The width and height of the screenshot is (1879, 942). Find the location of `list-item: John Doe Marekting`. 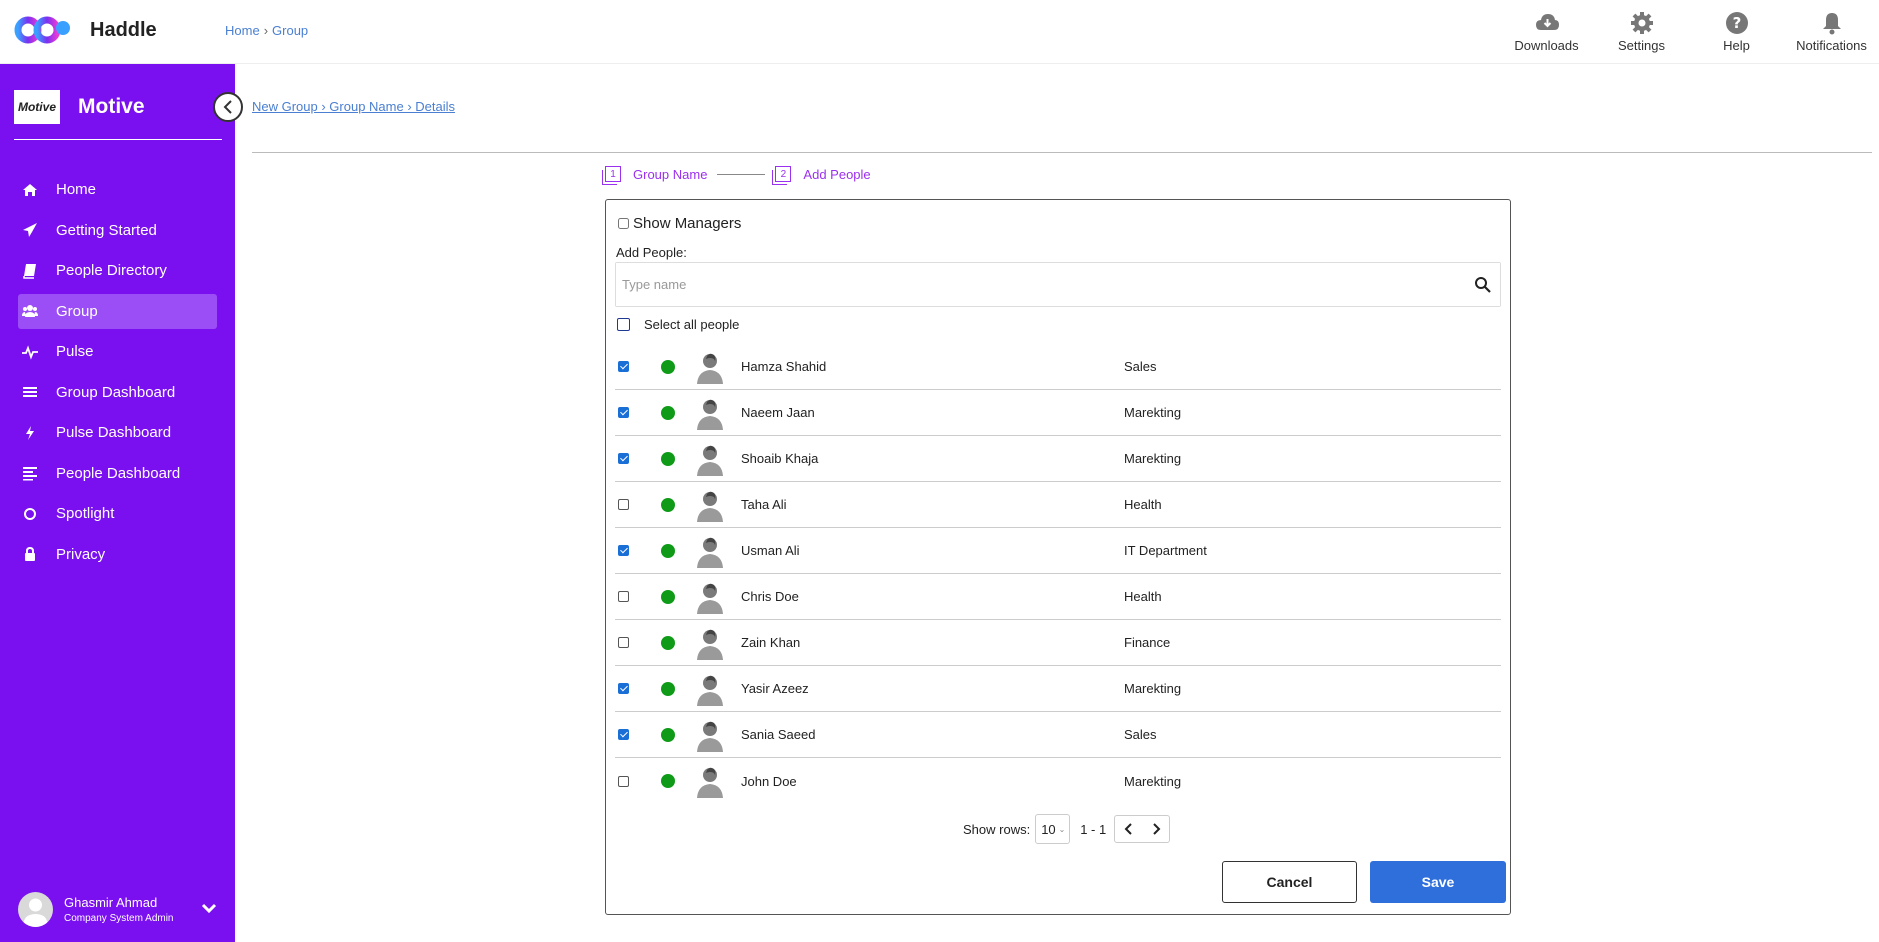

list-item: John Doe Marekting is located at coordinates (1058, 781).